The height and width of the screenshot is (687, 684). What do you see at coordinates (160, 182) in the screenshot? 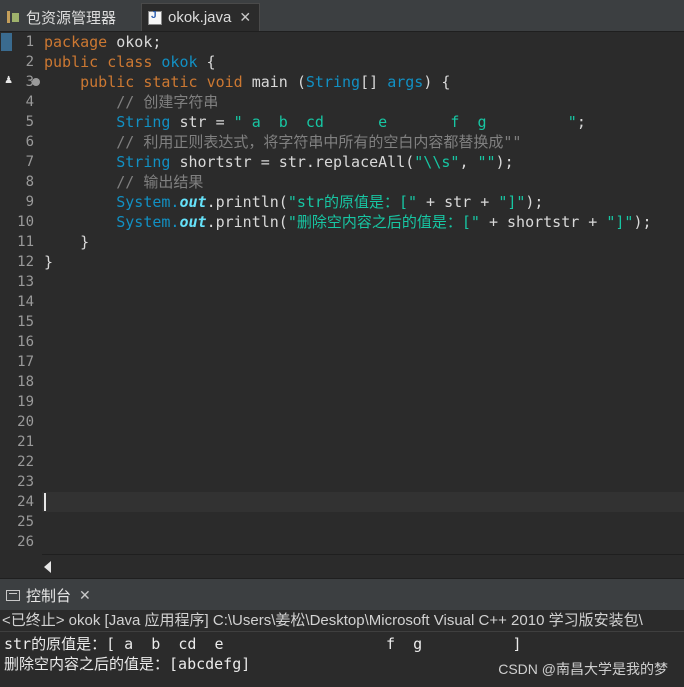
I see `comment: // 输出结果` at bounding box center [160, 182].